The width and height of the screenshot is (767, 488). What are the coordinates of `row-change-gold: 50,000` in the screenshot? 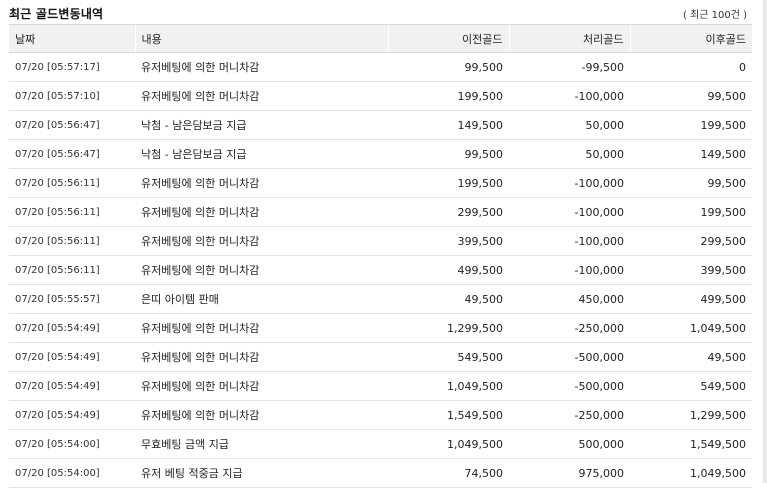 It's located at (569, 125).